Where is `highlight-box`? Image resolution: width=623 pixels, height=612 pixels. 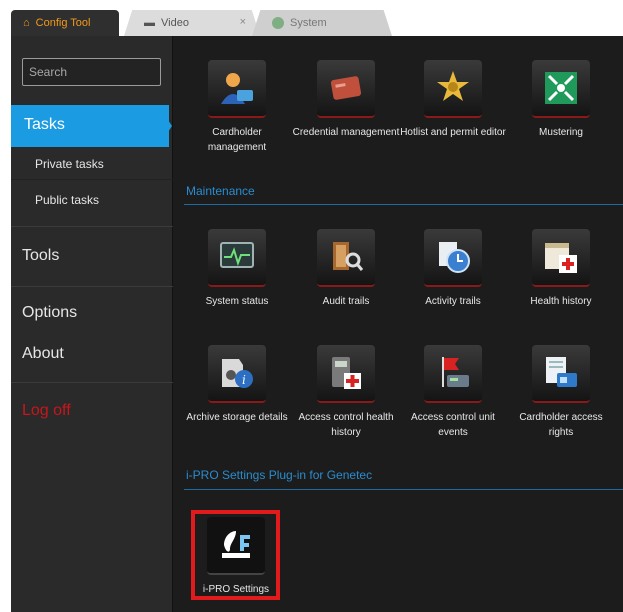
highlight-box is located at coordinates (235, 555).